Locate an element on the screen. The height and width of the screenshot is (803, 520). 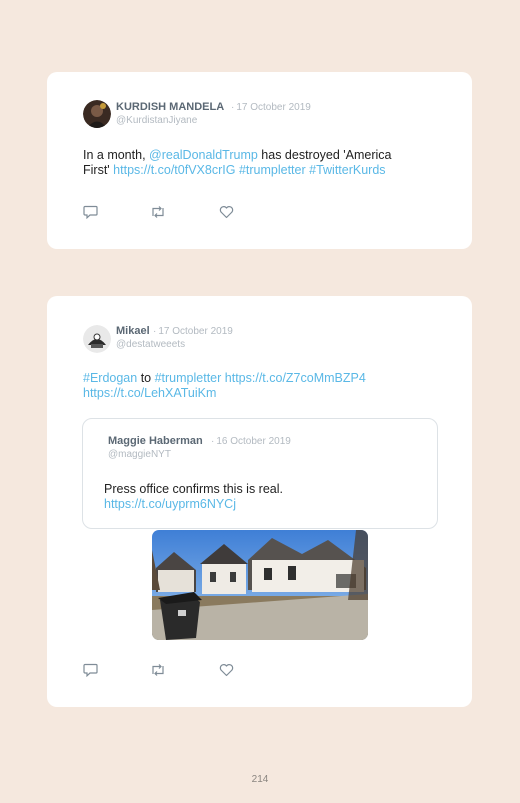
url-link: https://t.co/Z7coMmBZP4 is located at coordinates (295, 378).